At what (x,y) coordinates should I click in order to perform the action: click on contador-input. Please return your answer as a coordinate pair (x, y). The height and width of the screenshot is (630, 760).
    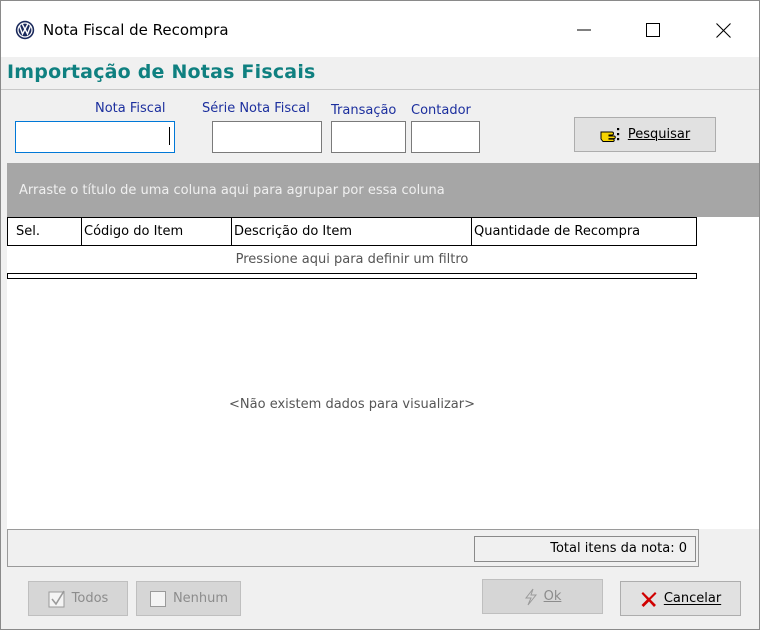
    Looking at the image, I should click on (445, 137).